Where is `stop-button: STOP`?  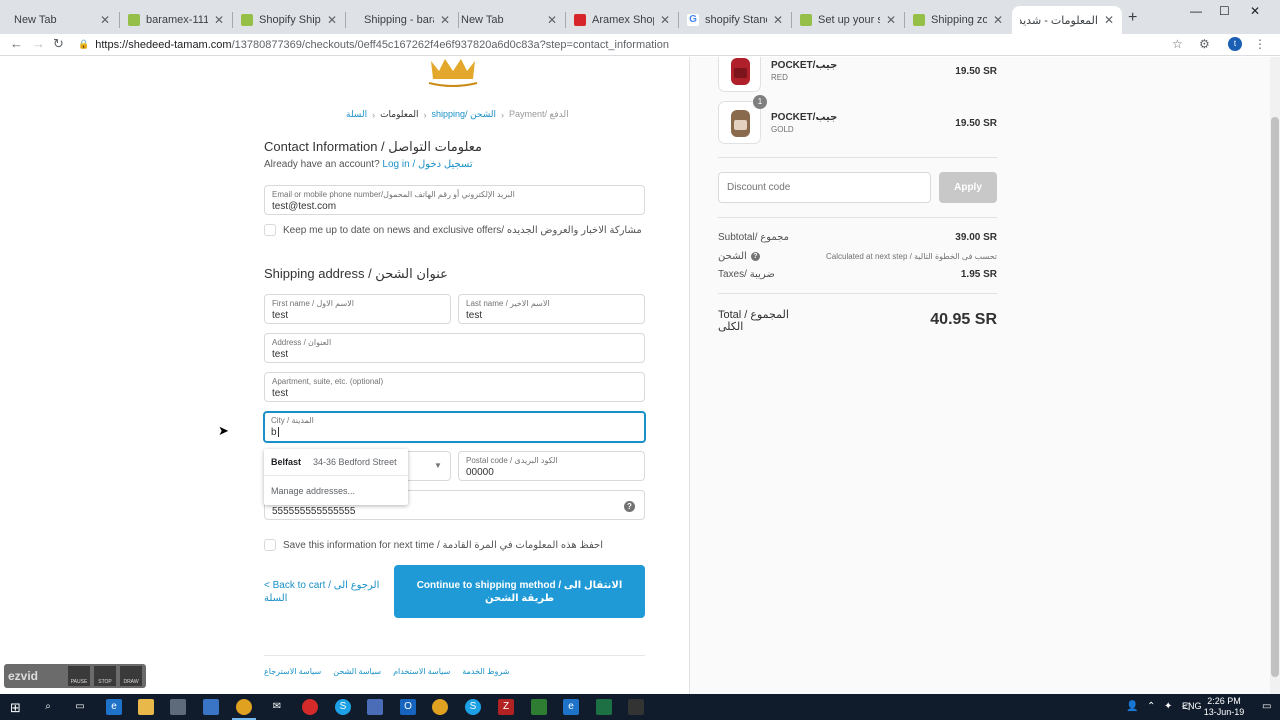 stop-button: STOP is located at coordinates (105, 676).